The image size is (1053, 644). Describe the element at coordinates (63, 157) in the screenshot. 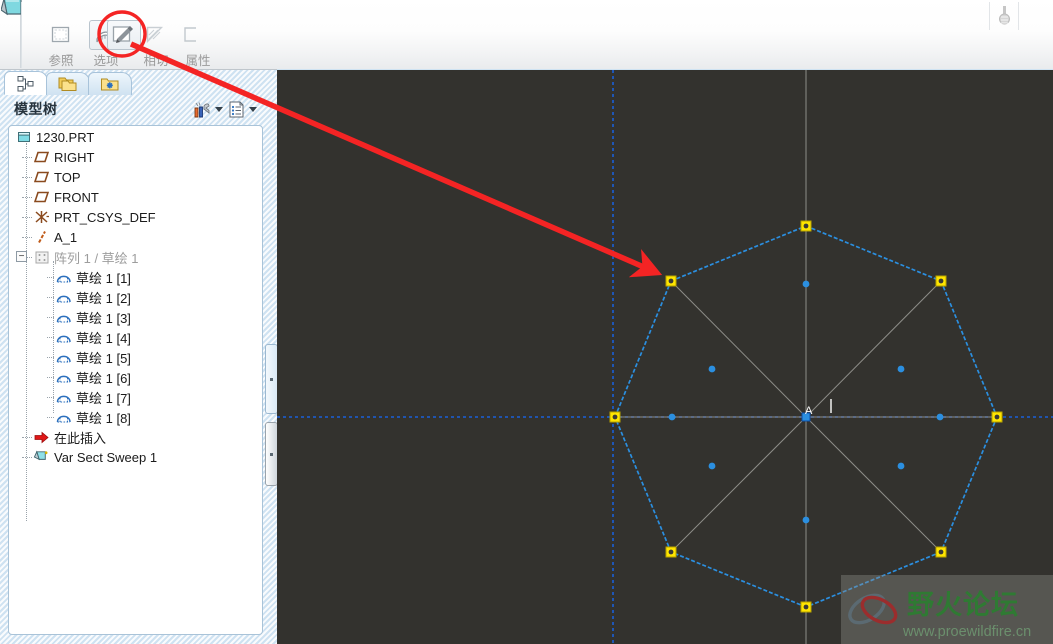

I see `tree-item-1: RIGHT` at that location.